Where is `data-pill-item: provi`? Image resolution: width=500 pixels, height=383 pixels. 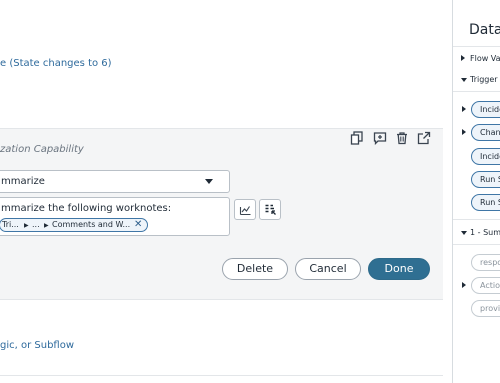 data-pill-item: provi is located at coordinates (485, 308).